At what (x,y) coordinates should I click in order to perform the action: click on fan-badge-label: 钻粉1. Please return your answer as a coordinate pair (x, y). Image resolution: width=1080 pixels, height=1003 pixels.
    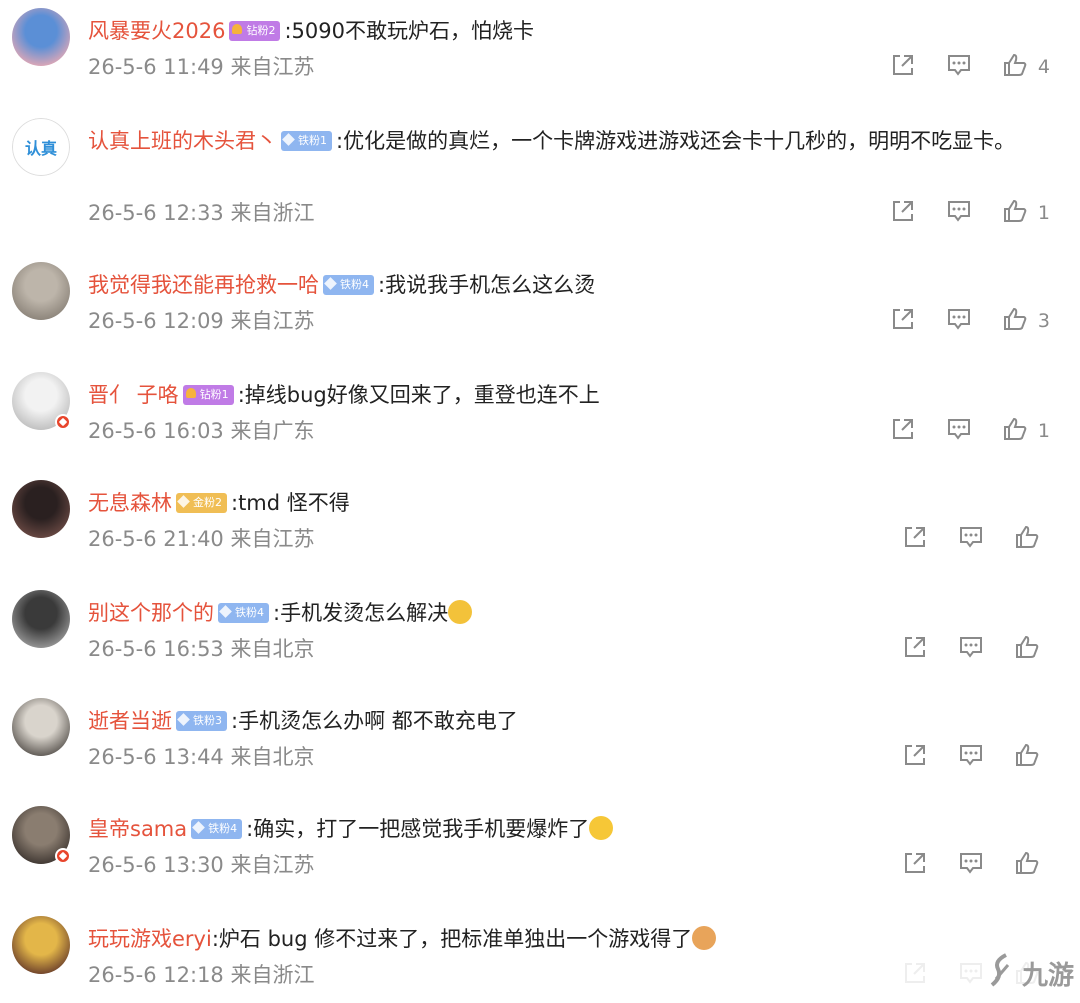
    Looking at the image, I should click on (214, 394).